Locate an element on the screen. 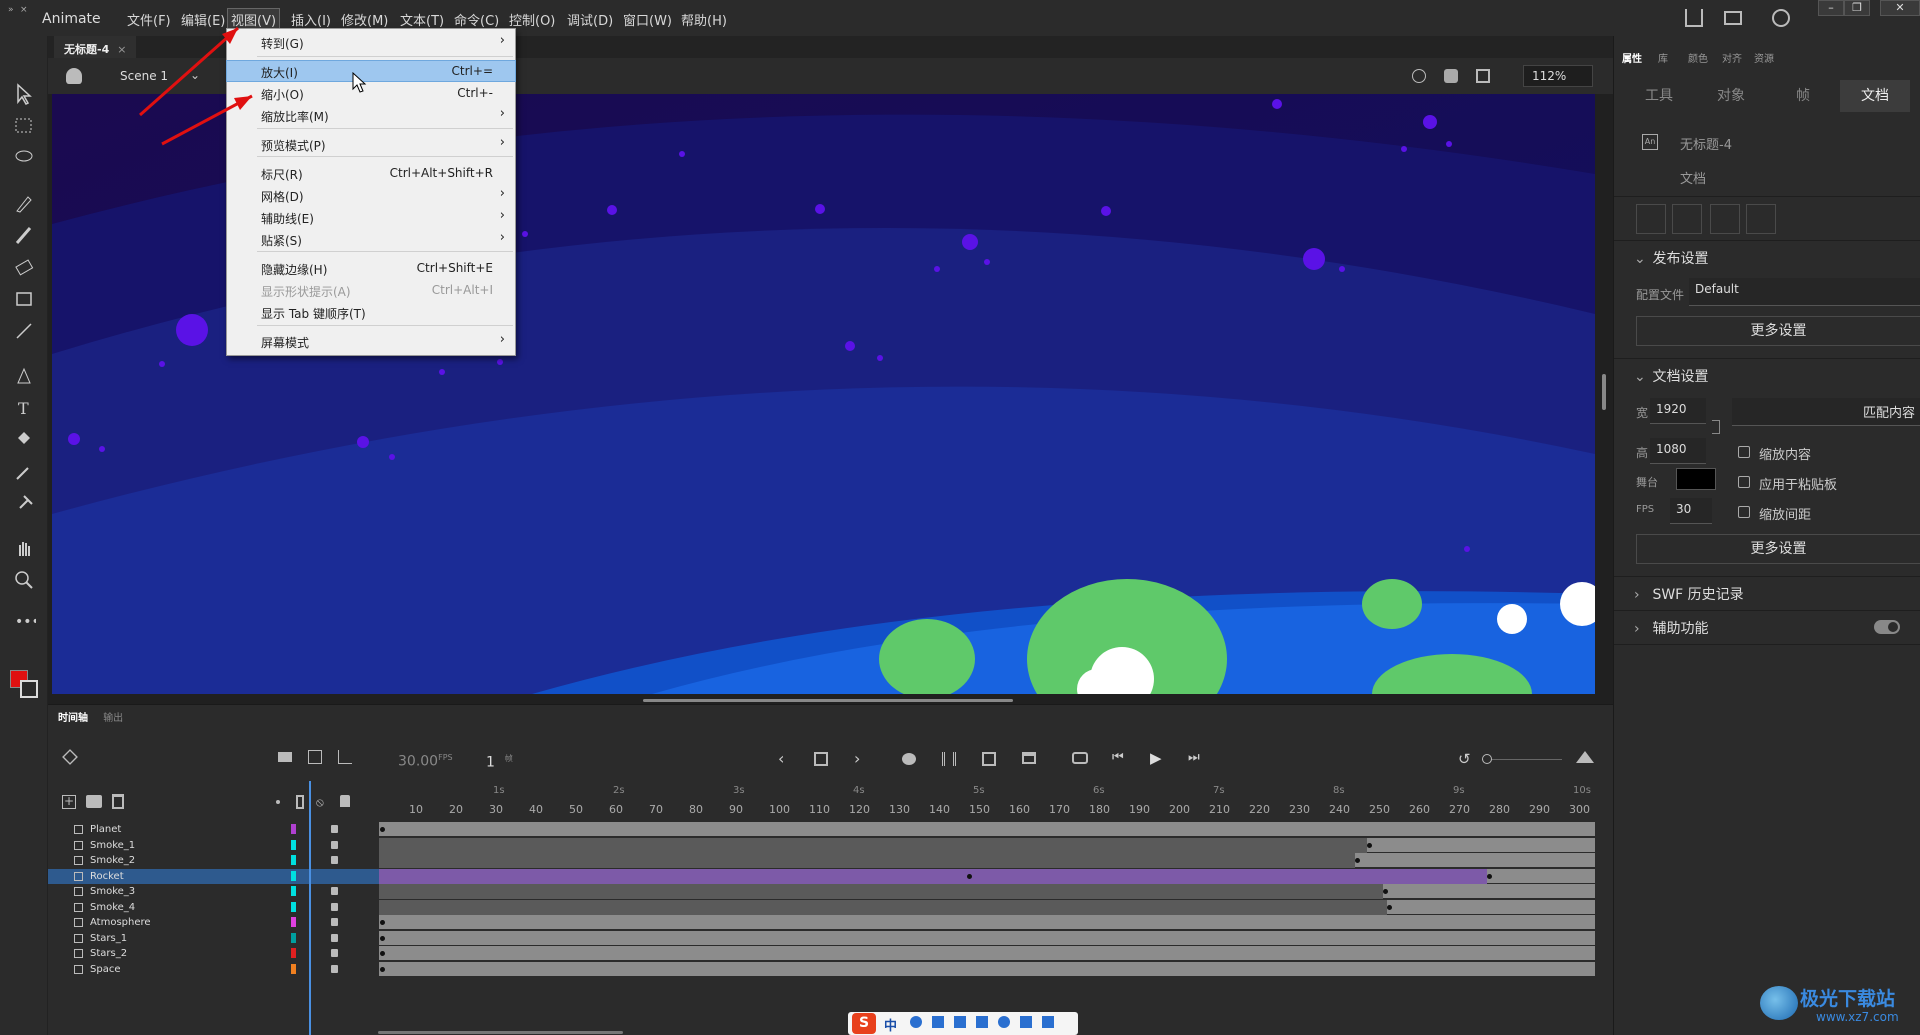 The height and width of the screenshot is (1035, 1920). stage-vertical-scrollbar is located at coordinates (1604, 392).